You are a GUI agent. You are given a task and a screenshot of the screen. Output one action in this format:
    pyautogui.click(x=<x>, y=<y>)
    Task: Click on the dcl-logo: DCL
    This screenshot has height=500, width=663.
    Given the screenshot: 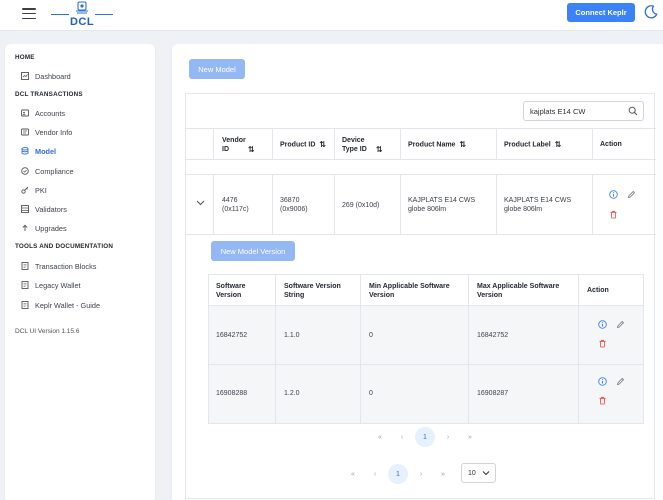 What is the action you would take?
    pyautogui.click(x=82, y=15)
    